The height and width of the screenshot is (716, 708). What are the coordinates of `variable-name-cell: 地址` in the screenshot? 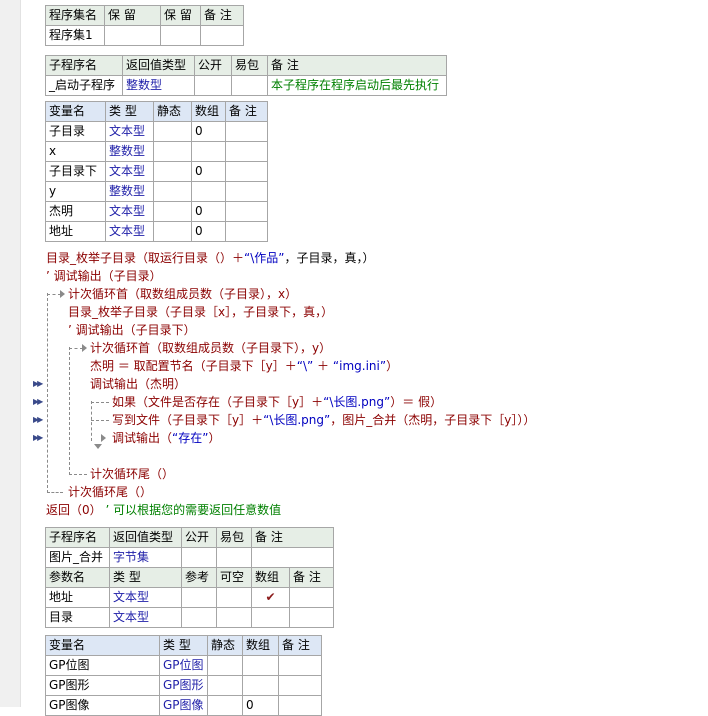 It's located at (75, 231).